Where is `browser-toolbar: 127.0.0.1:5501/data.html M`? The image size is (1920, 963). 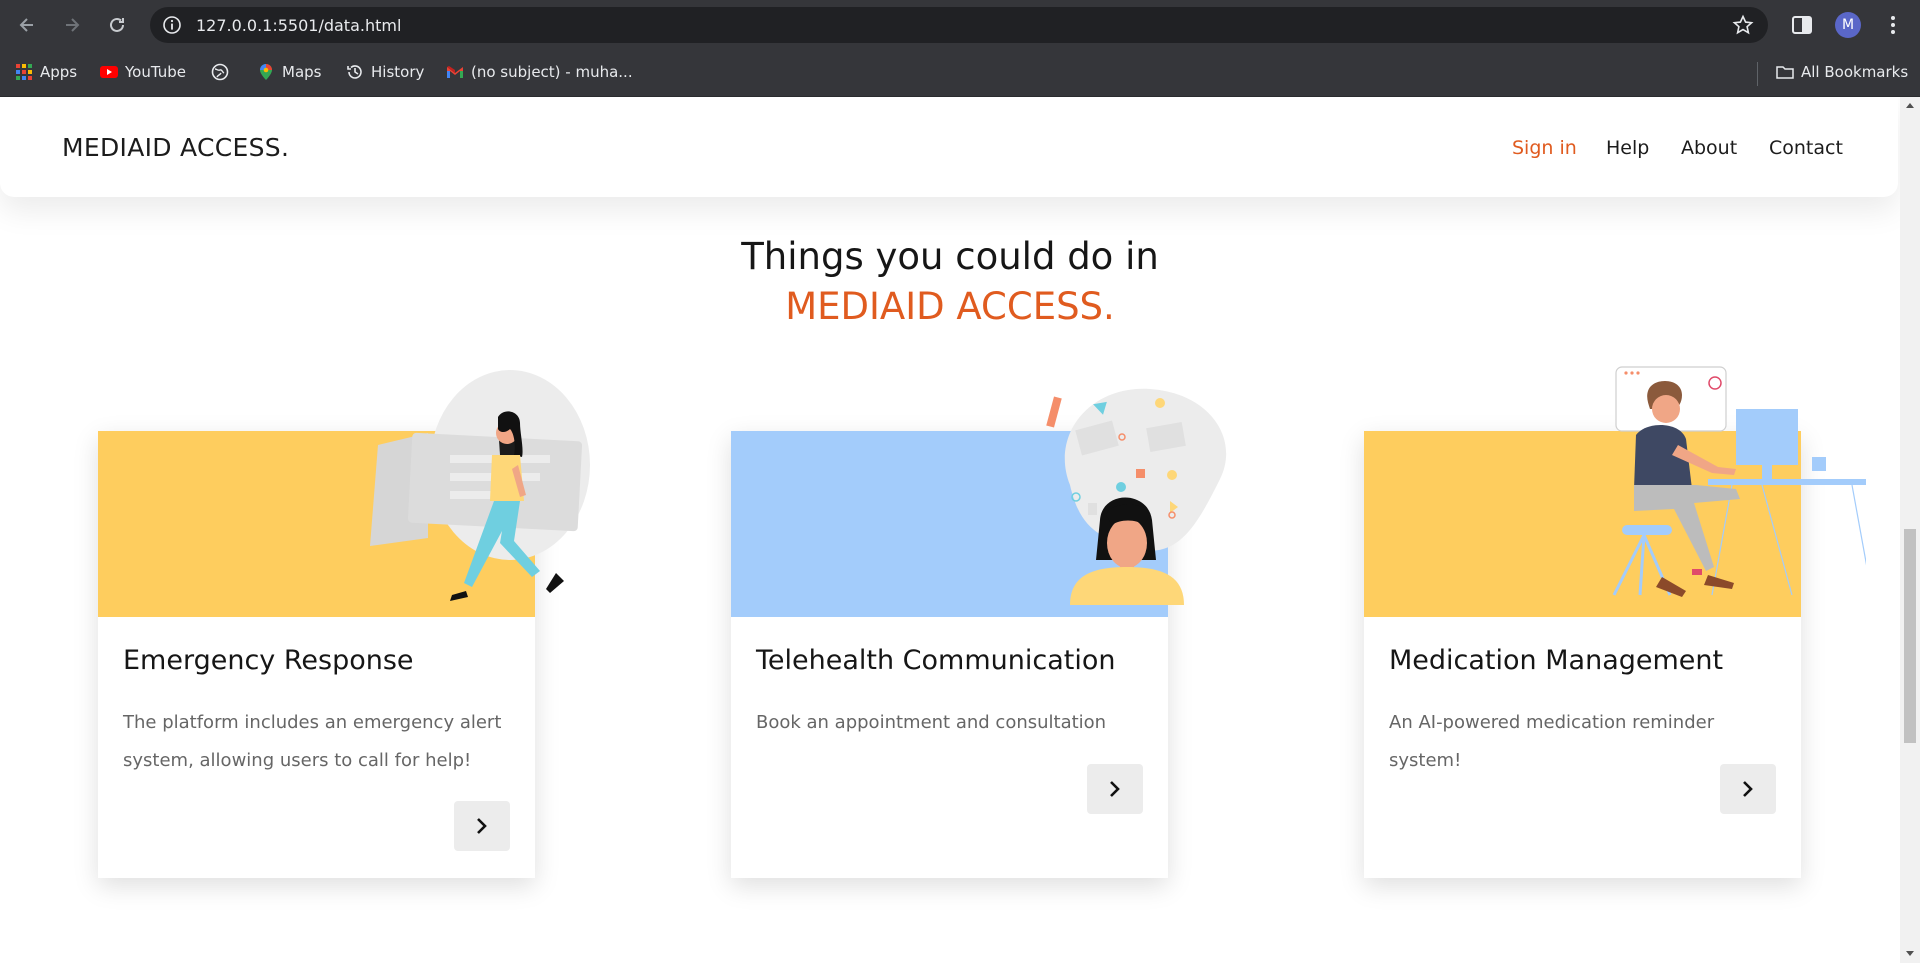 browser-toolbar: 127.0.0.1:5501/data.html M is located at coordinates (960, 25).